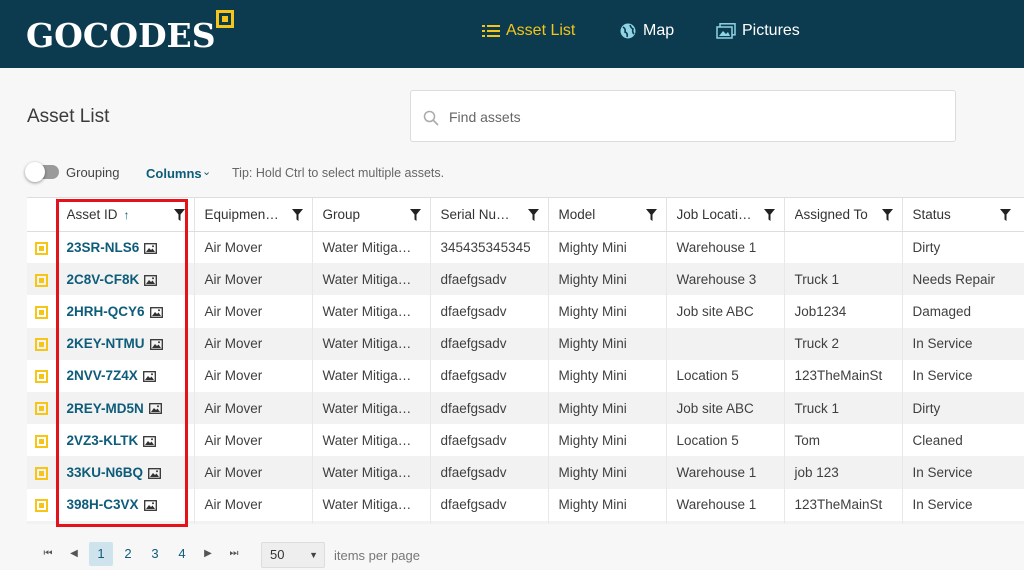 The image size is (1024, 570). Describe the element at coordinates (963, 311) in the screenshot. I see `status-cell: Damaged` at that location.